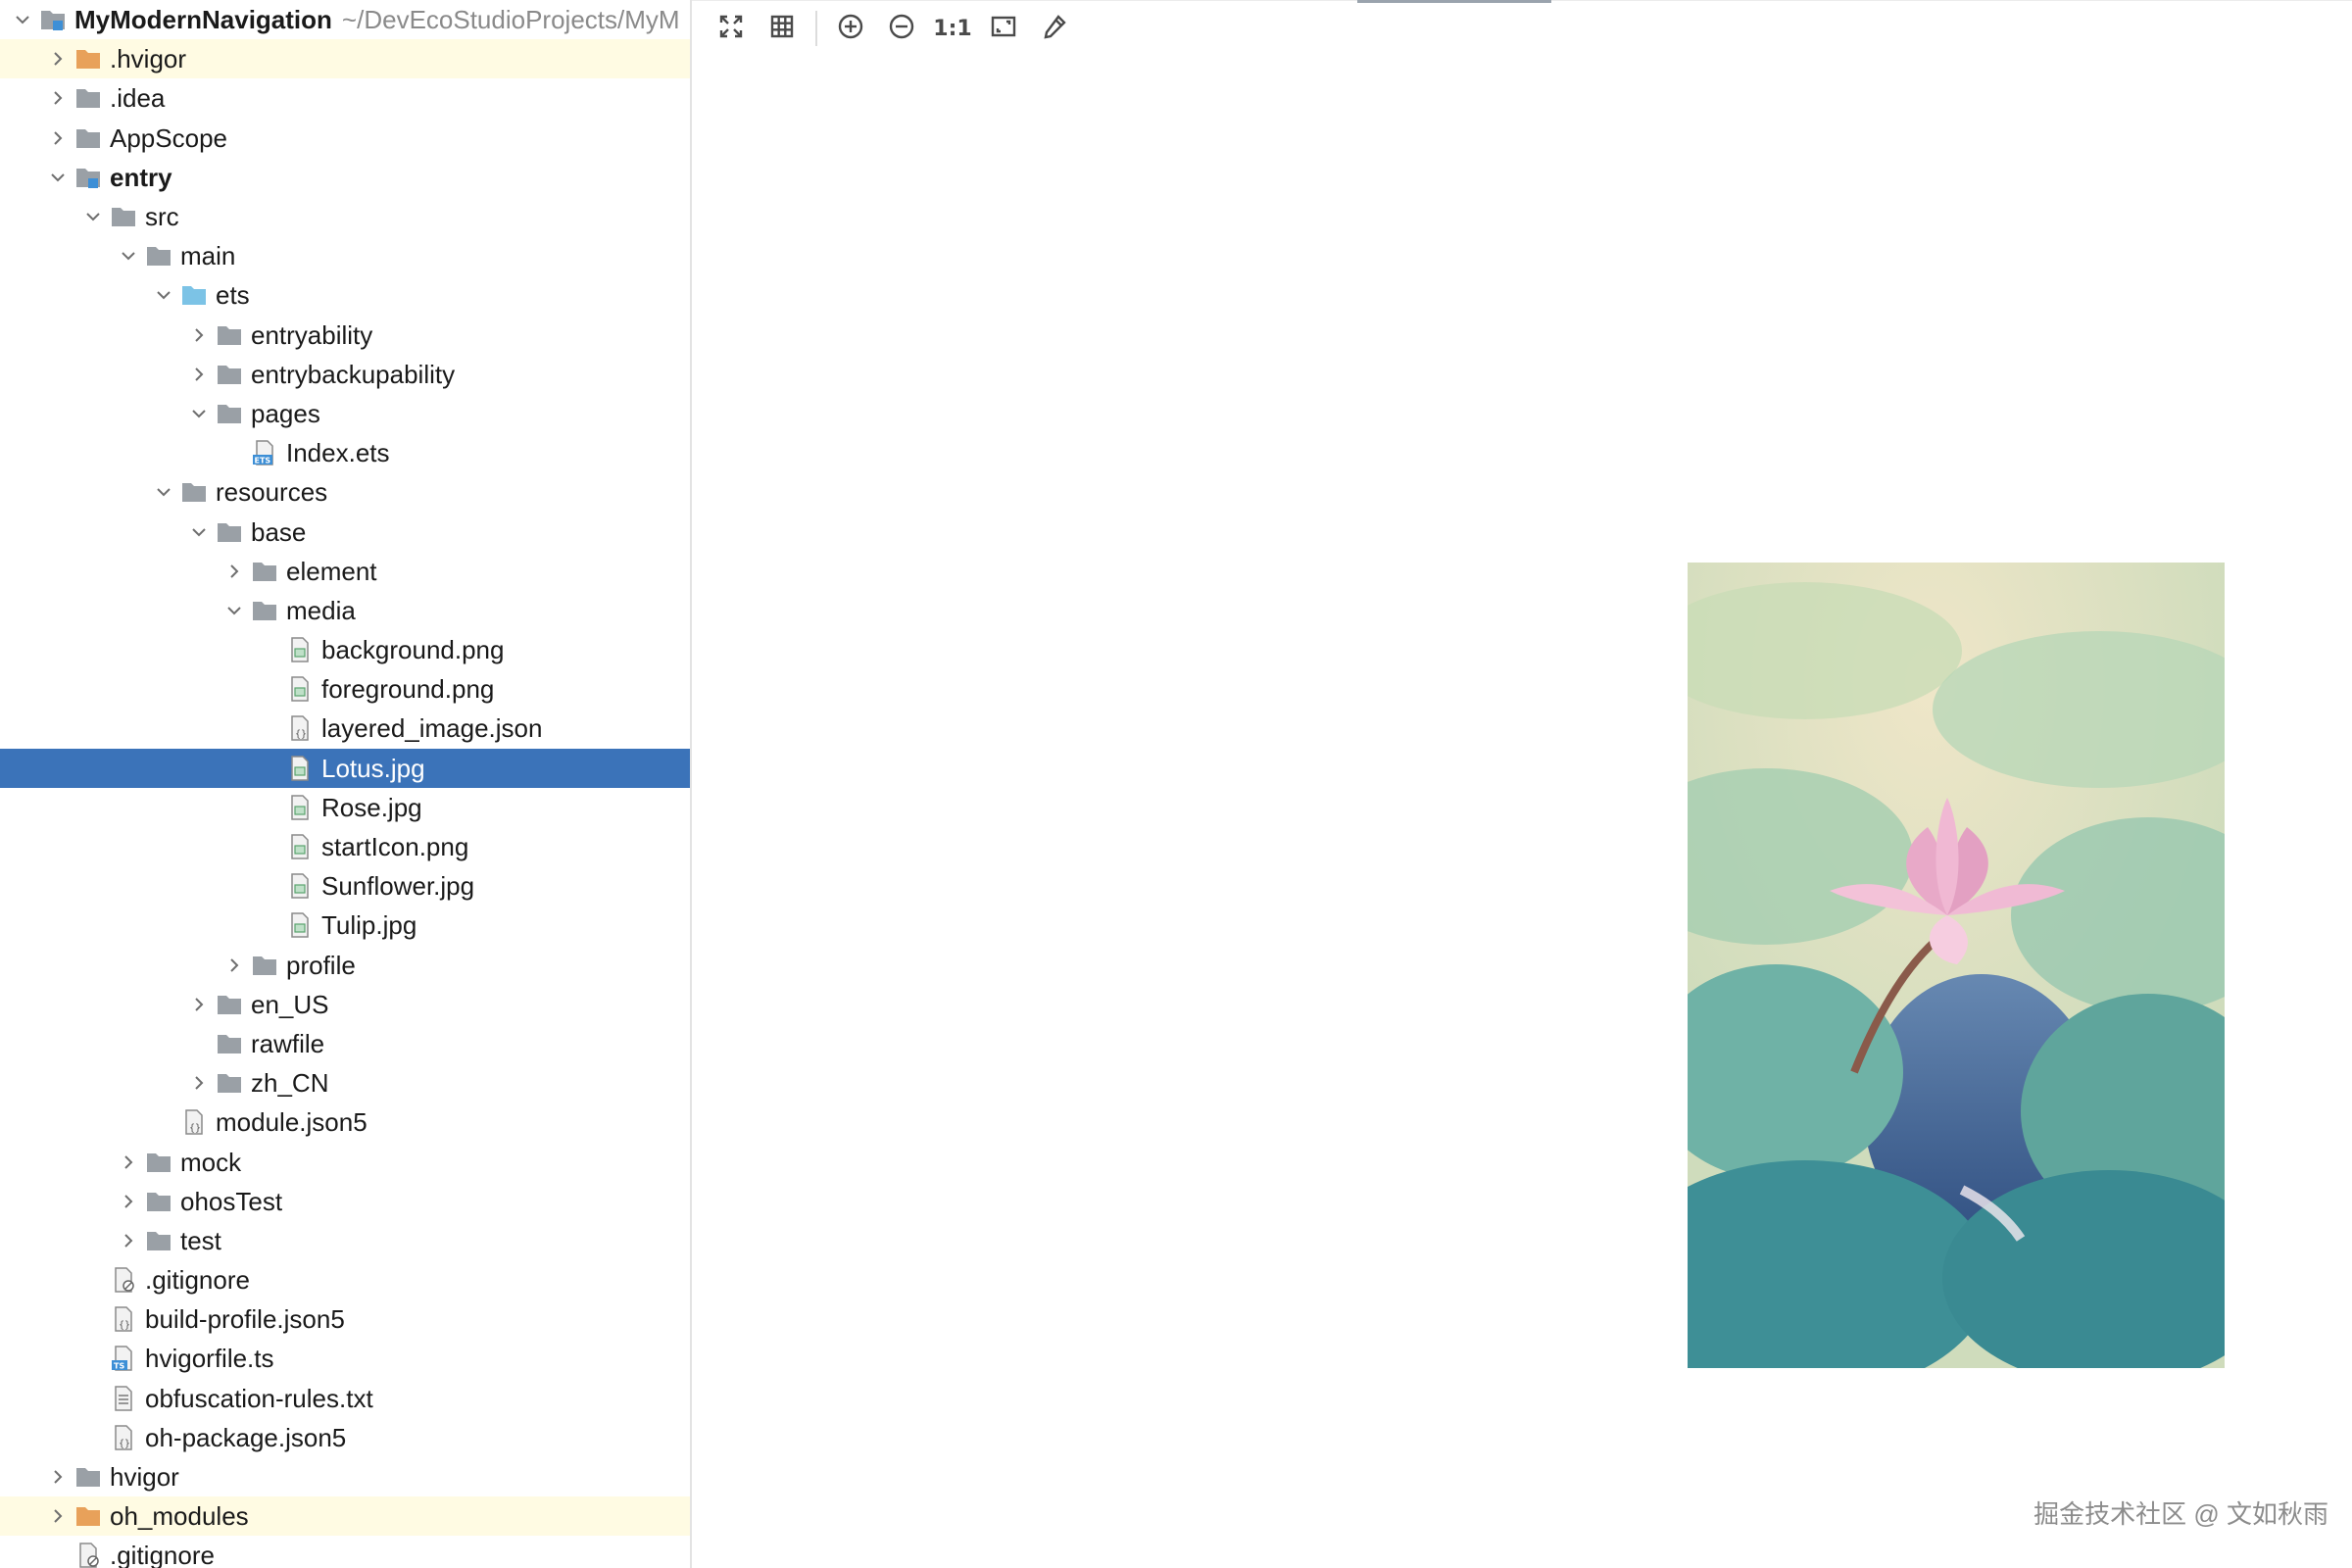 The height and width of the screenshot is (1568, 2352). Describe the element at coordinates (345, 1082) in the screenshot. I see `tree-row: zh_CN` at that location.